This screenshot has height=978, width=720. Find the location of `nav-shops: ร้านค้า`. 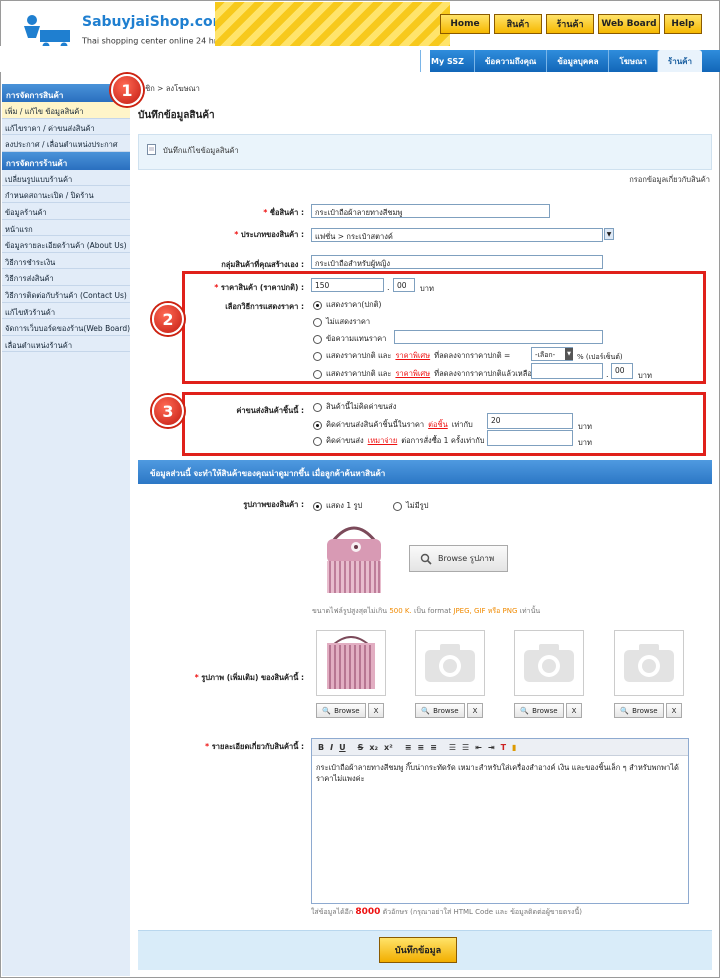

nav-shops: ร้านค้า is located at coordinates (570, 24).